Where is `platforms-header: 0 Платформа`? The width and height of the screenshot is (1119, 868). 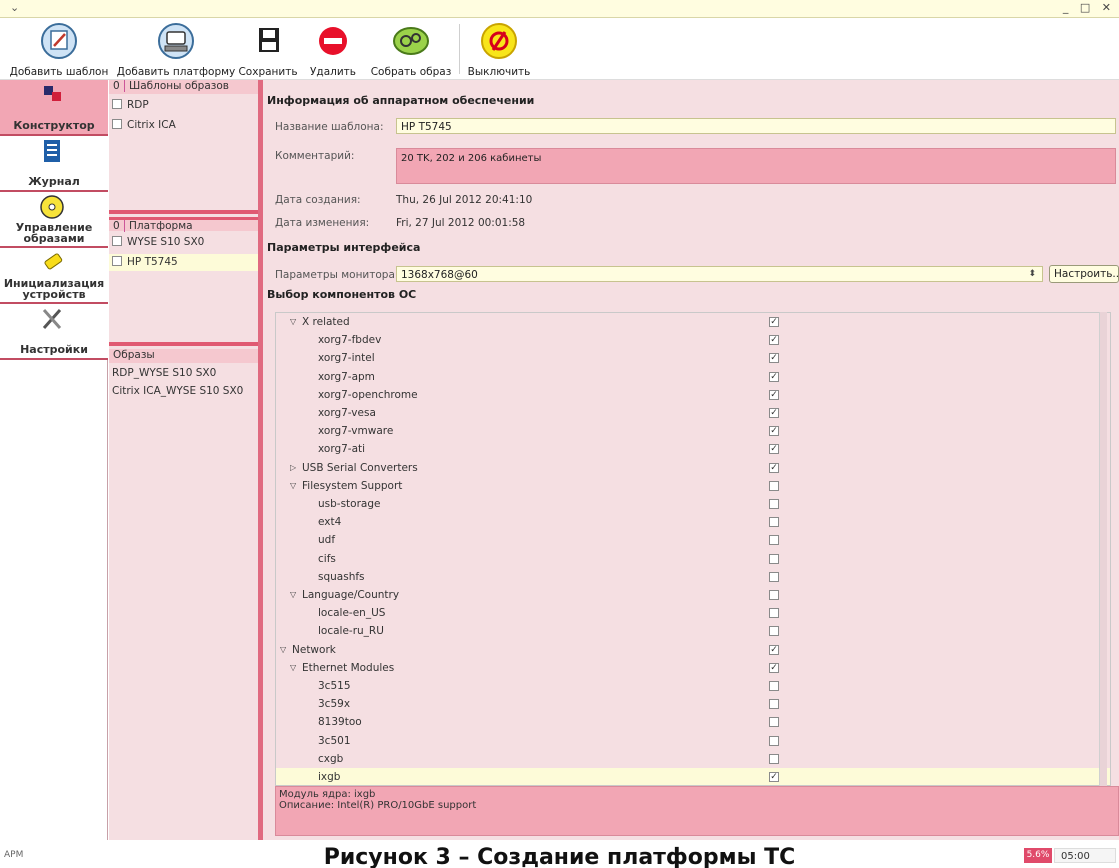
platforms-header: 0 Платформа is located at coordinates (183, 224).